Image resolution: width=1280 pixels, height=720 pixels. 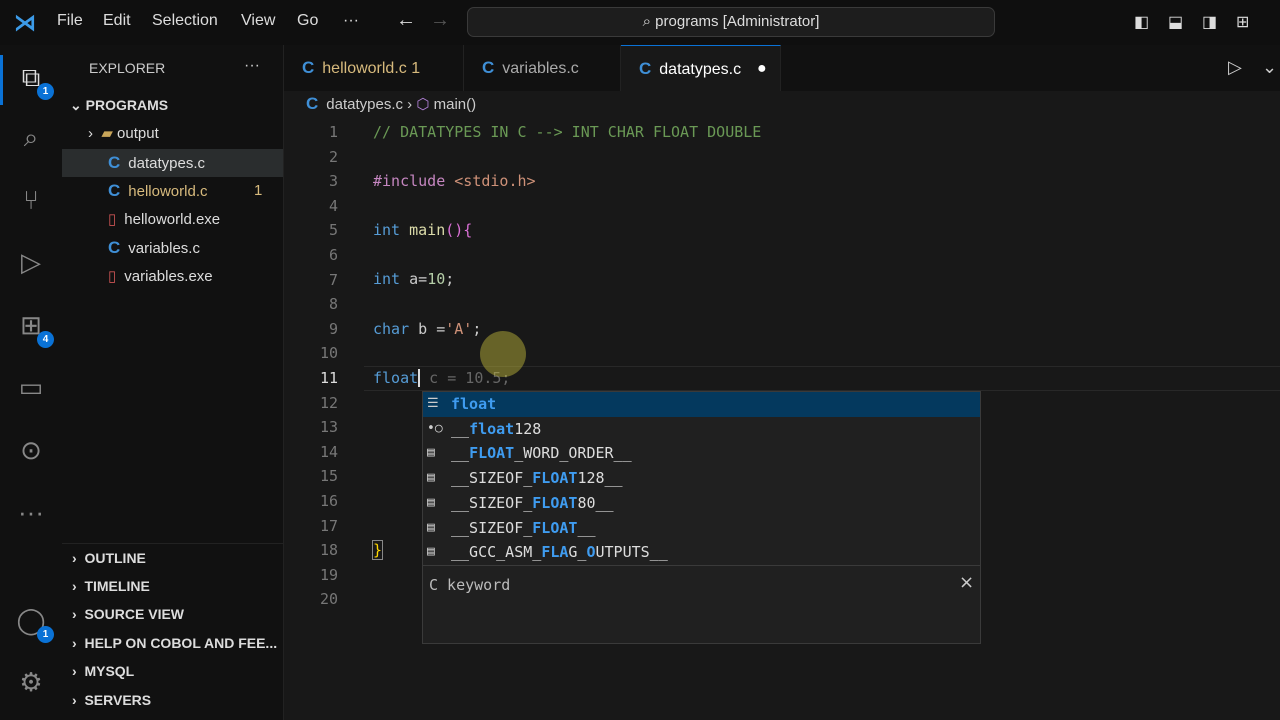 I want to click on section-label: OUTLINE, so click(x=115, y=558).